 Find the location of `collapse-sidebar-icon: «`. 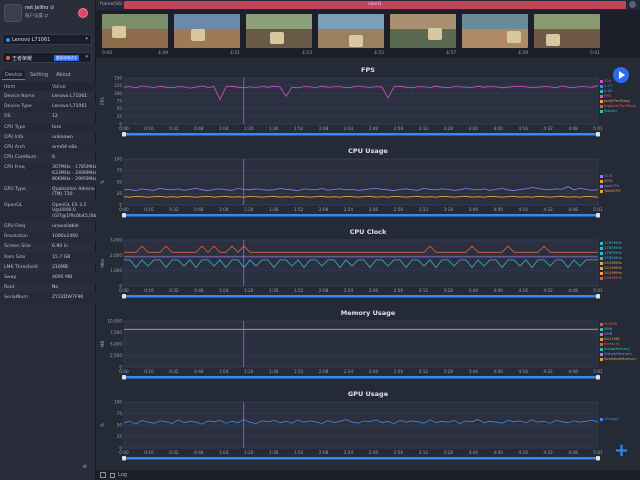

collapse-sidebar-icon: « is located at coordinates (85, 467).